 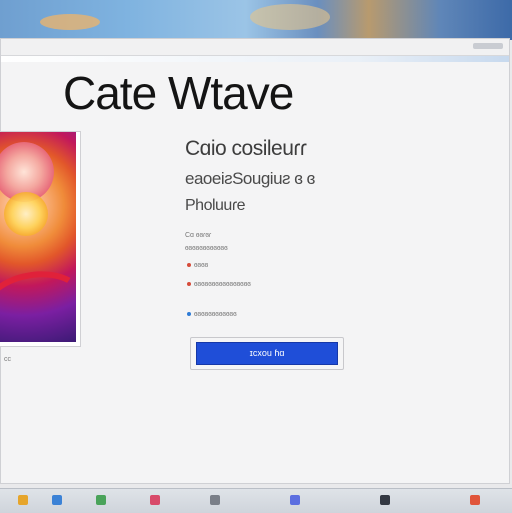 What do you see at coordinates (201, 265) in the screenshot?
I see `meta-text: ɞɞɞɞ` at bounding box center [201, 265].